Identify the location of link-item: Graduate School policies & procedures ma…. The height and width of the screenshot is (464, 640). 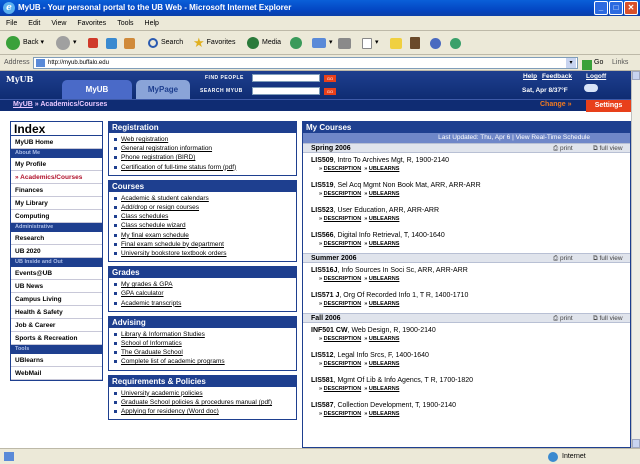
(203, 402).